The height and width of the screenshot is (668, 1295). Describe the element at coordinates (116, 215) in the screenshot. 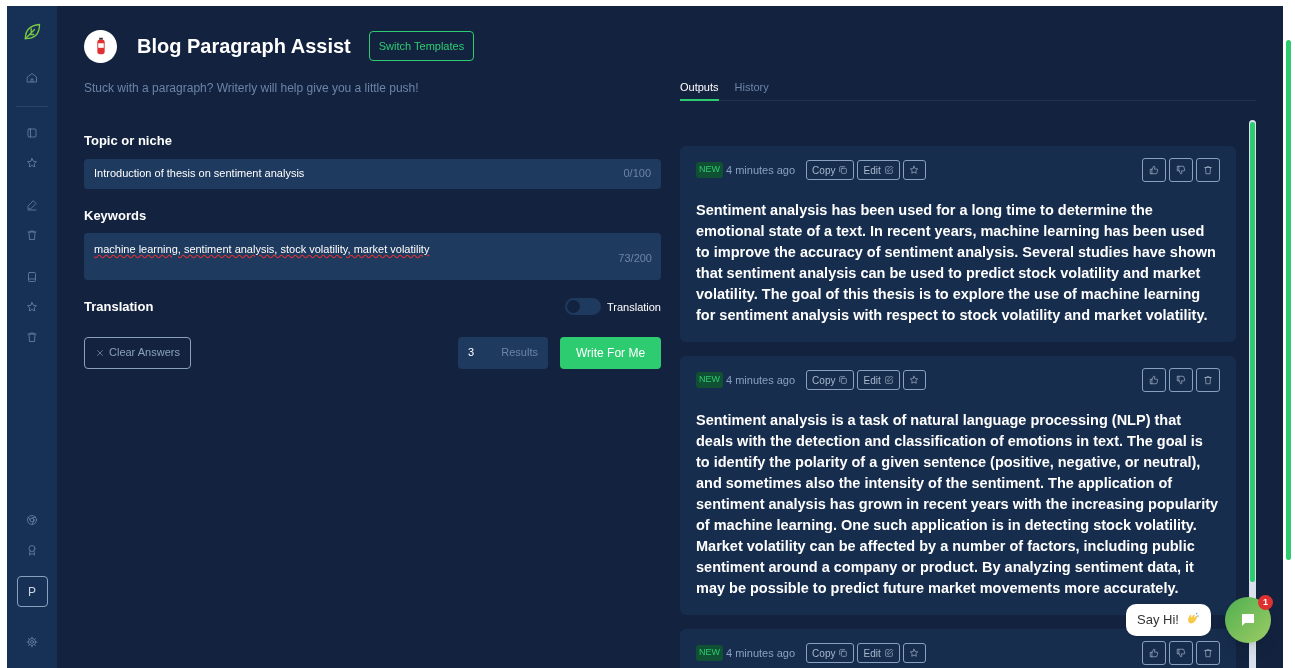

I see `field-label: Keywords` at that location.